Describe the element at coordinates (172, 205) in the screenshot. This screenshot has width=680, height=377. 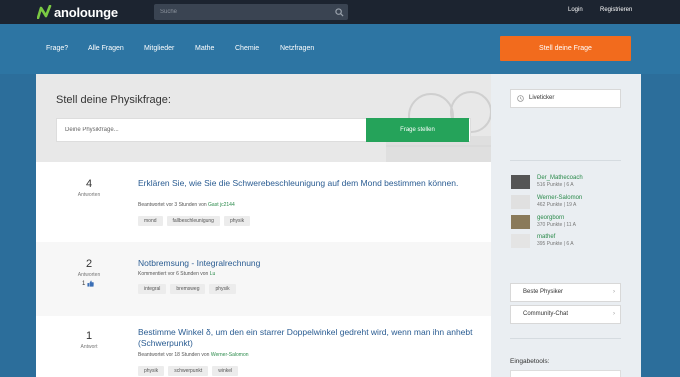
I see `meta-text: Beantwortet vor 3 Stunden von` at that location.